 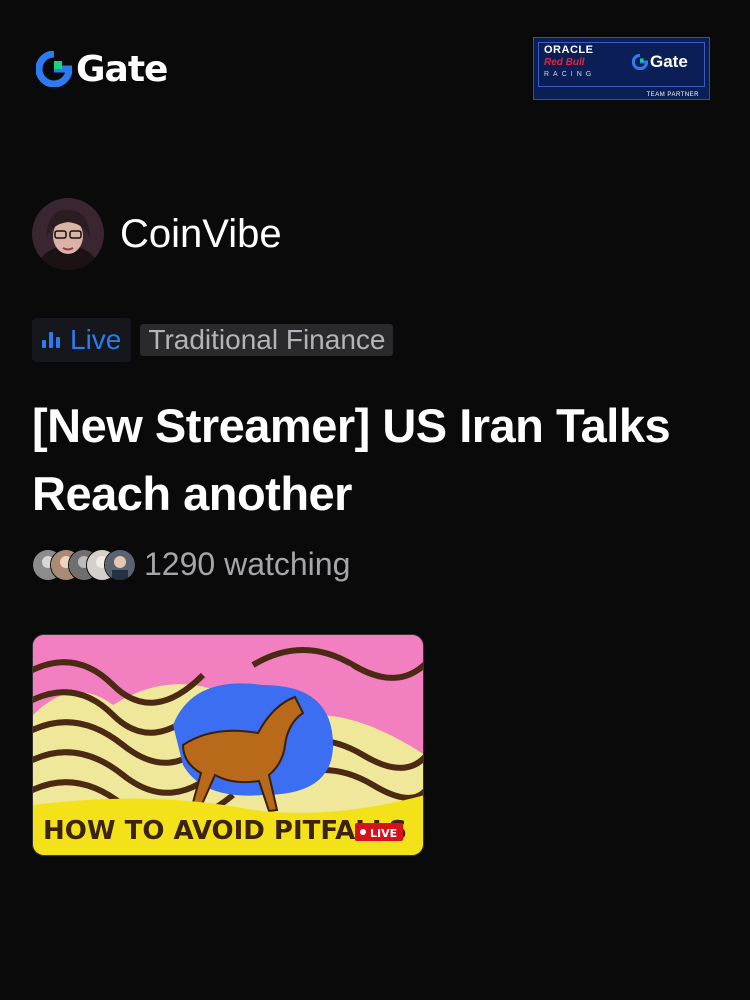 I want to click on viewer-avatar, so click(x=120, y=564).